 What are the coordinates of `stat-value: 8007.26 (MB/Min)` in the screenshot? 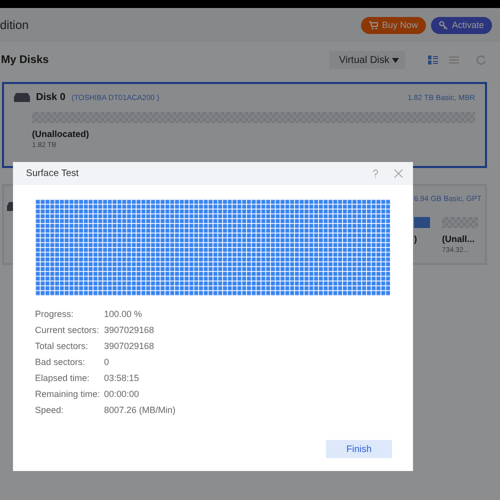 It's located at (140, 410).